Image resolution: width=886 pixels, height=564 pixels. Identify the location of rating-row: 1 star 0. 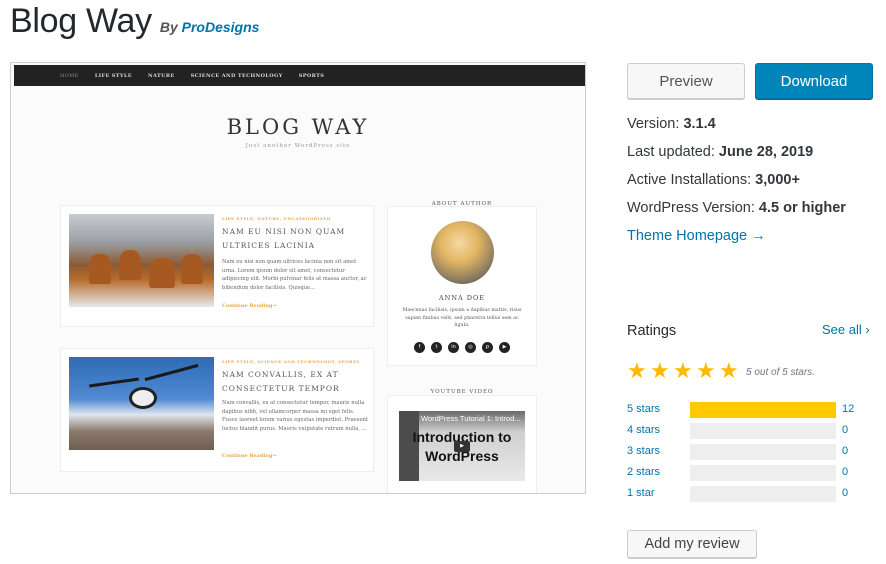
(752, 494).